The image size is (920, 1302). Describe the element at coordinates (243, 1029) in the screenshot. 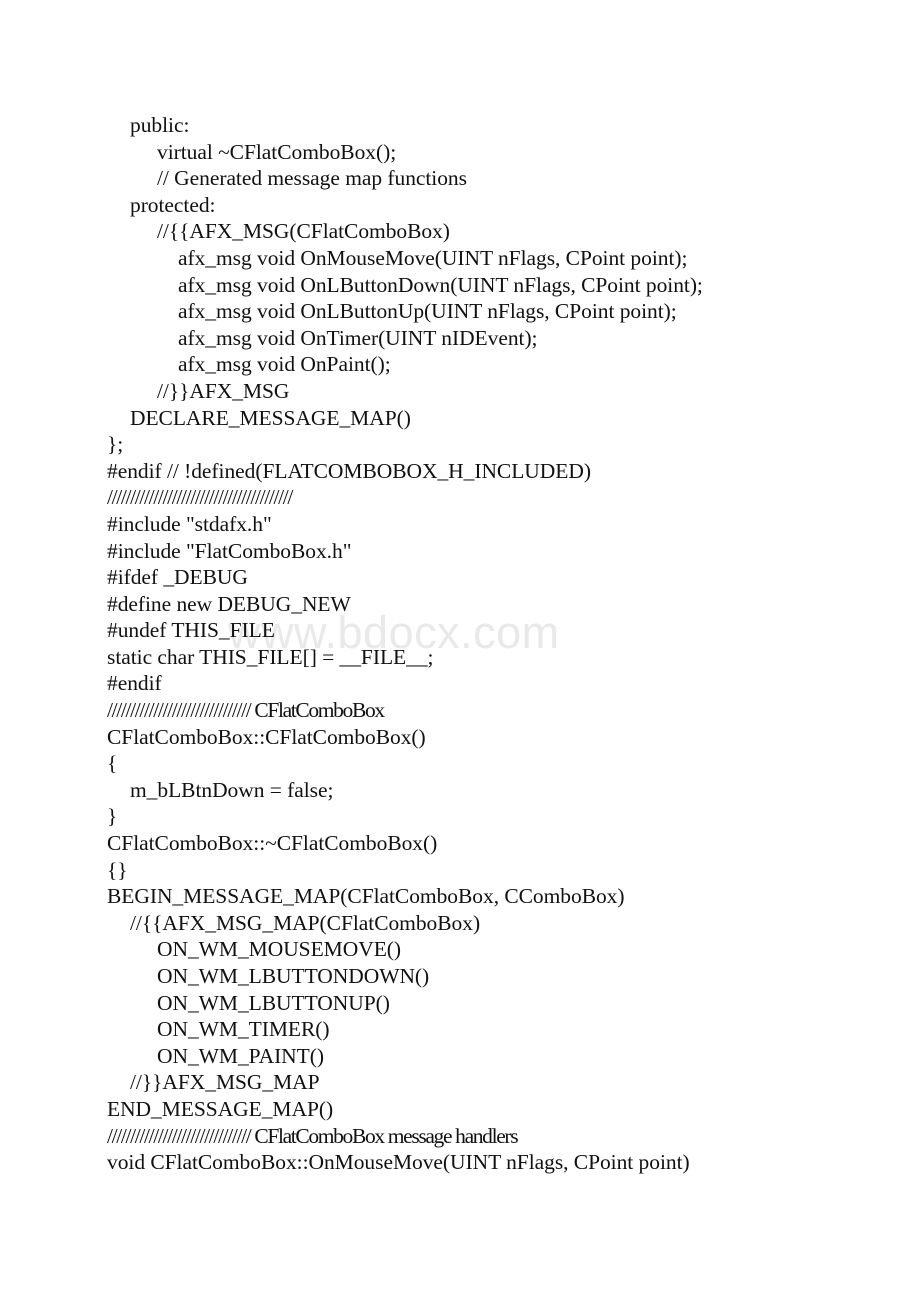

I see `code-line: ON_WM_TIMER()` at that location.